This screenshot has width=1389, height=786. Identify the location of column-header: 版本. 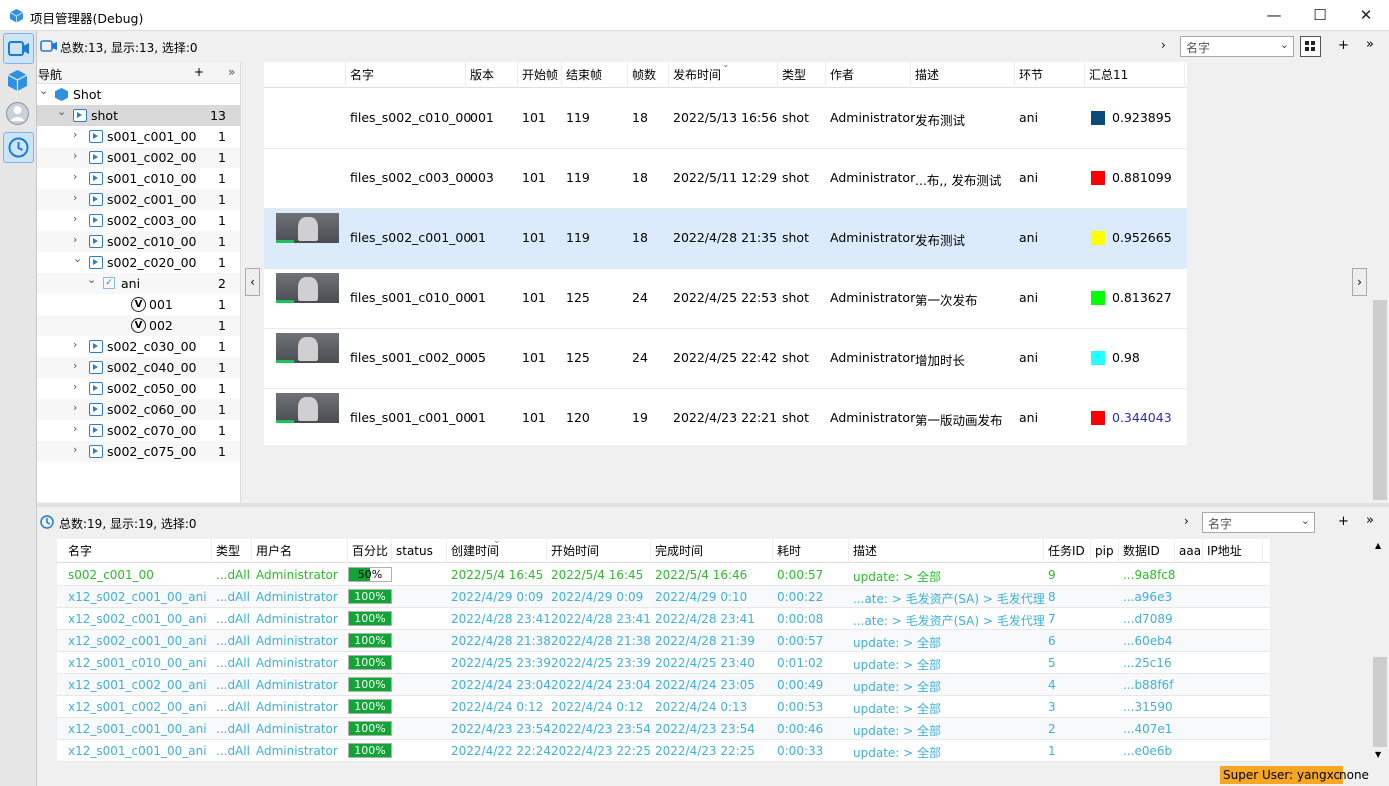
(492, 75).